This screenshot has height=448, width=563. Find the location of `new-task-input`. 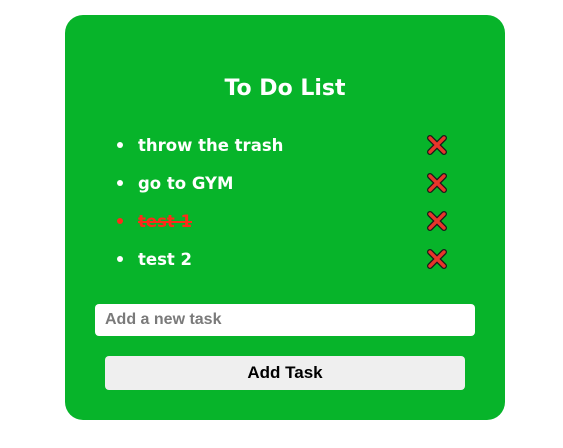

new-task-input is located at coordinates (285, 320).